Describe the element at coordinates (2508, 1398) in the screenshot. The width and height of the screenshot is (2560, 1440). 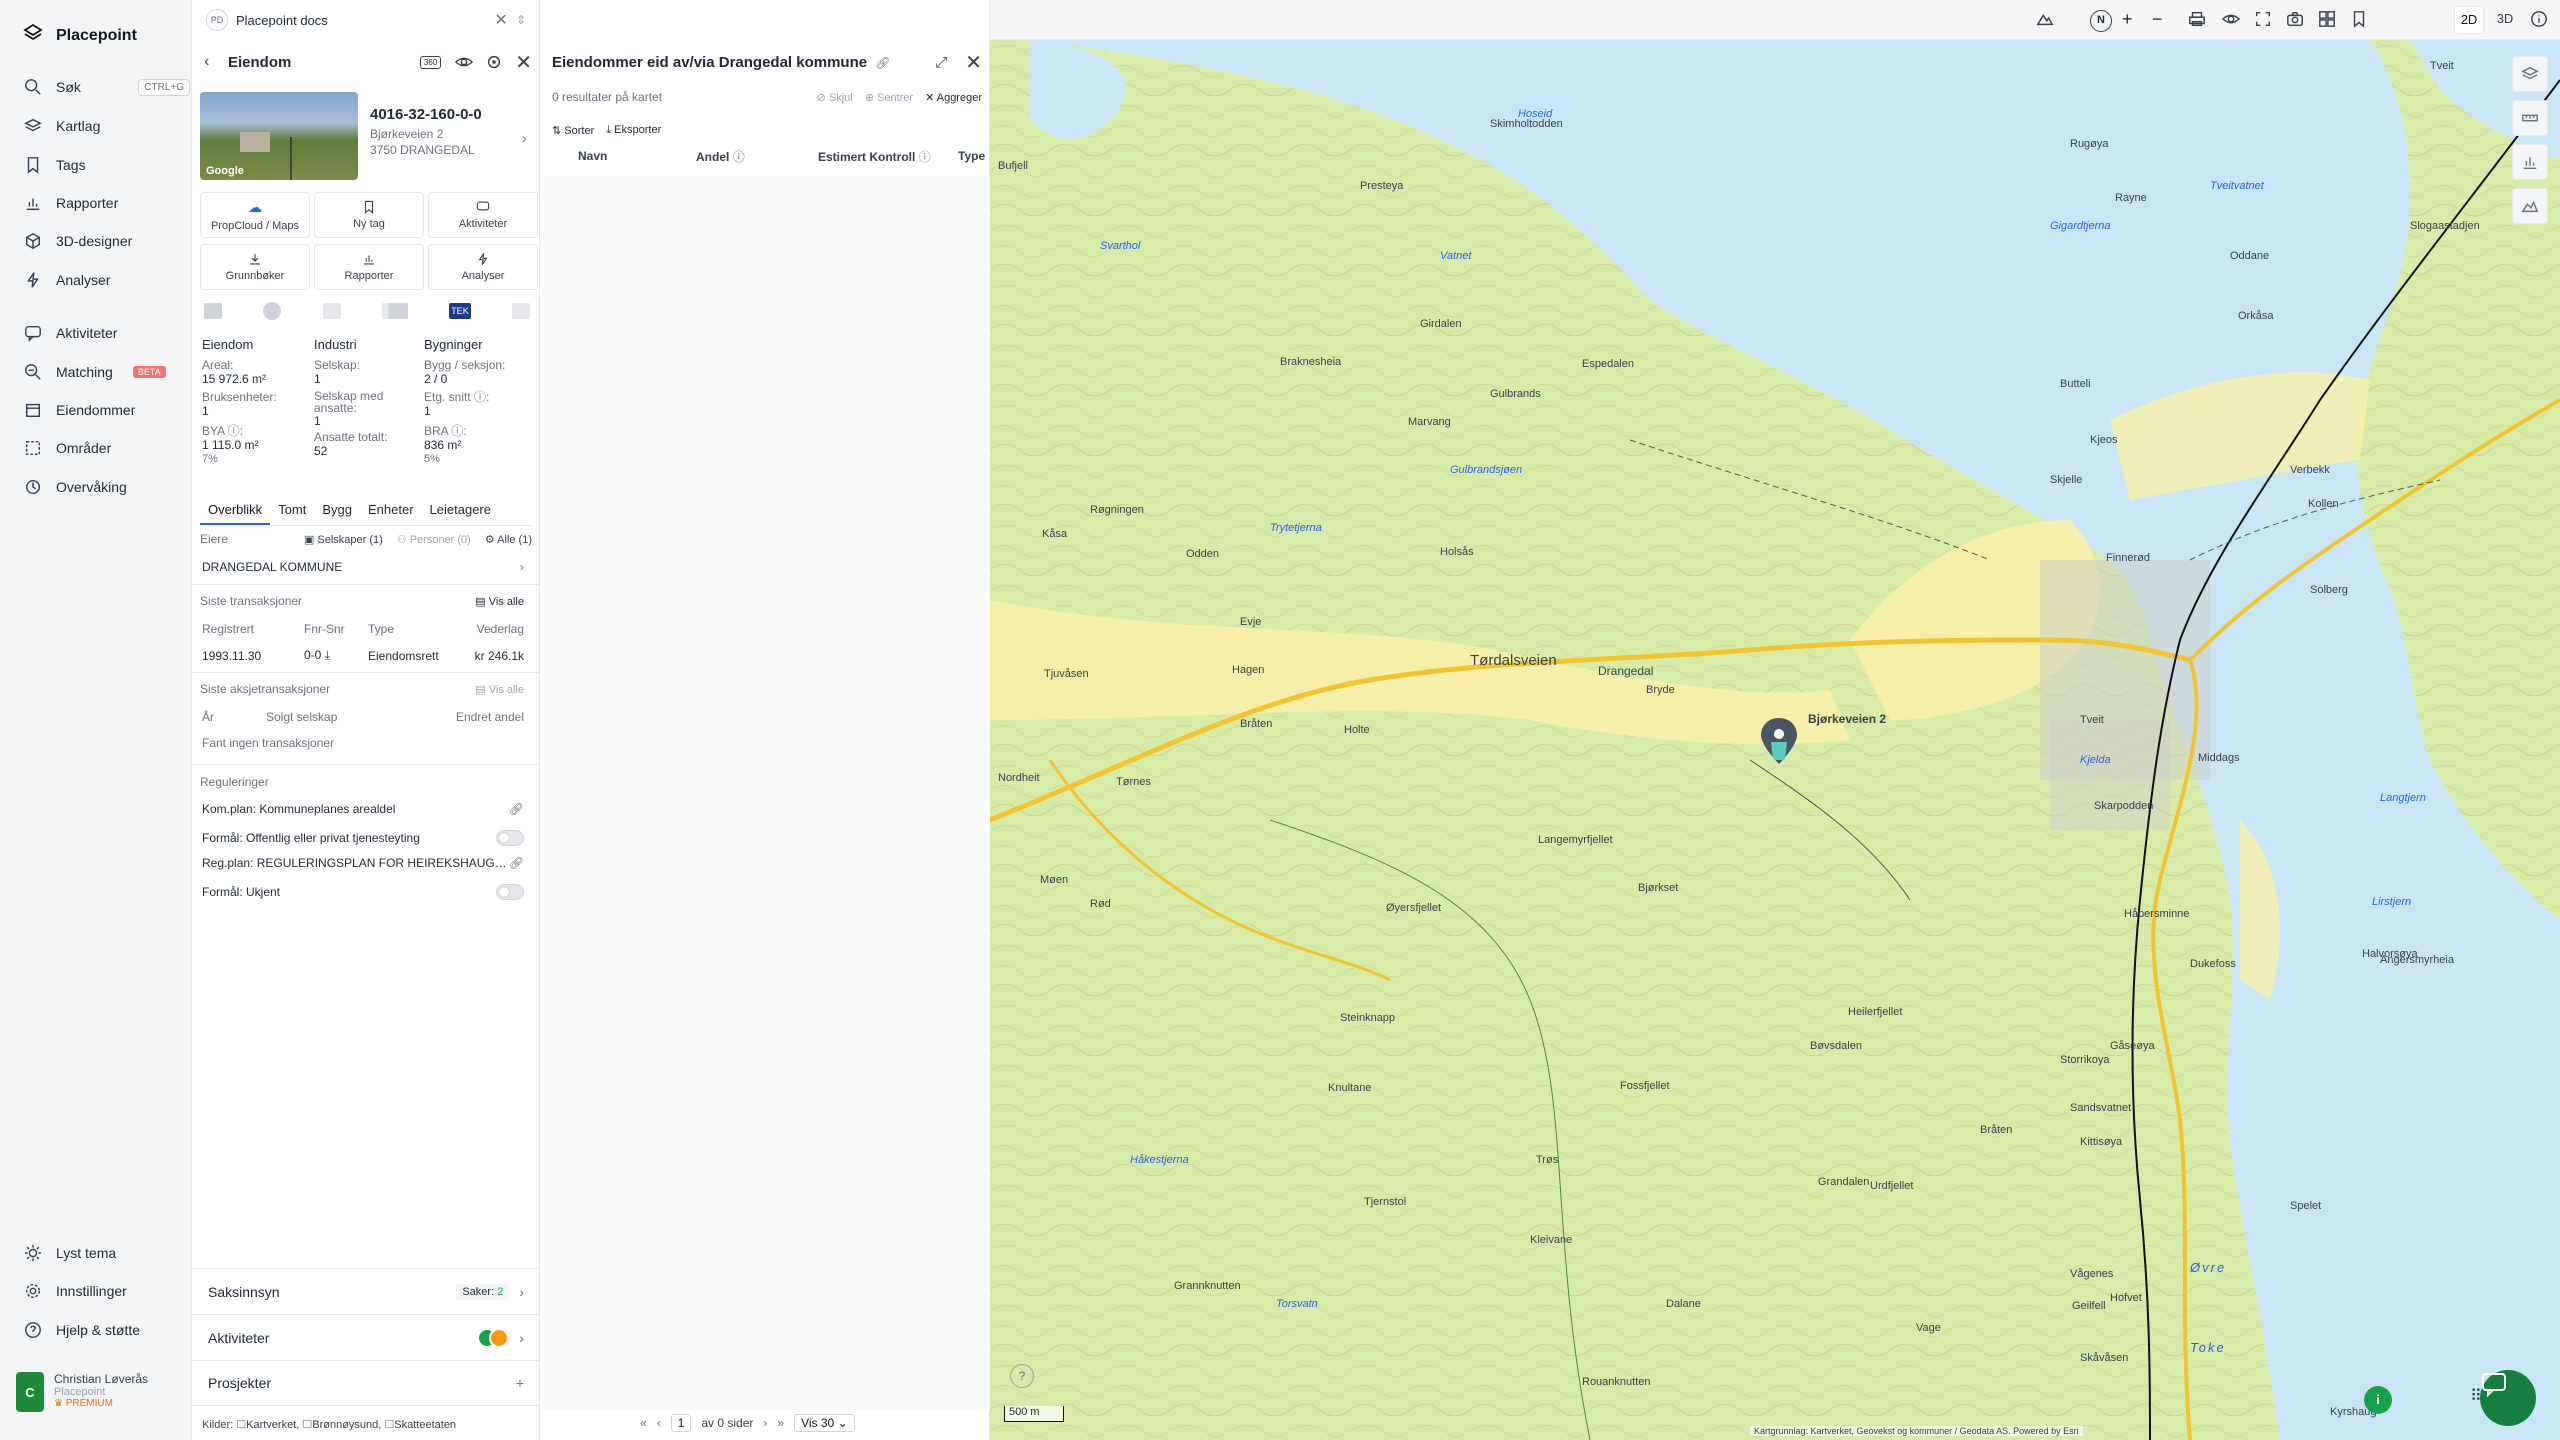
I see `chat-button` at that location.